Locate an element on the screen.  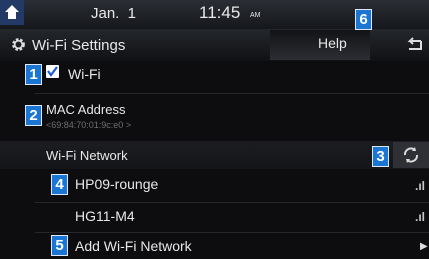
callout-3: 3 is located at coordinates (380, 156).